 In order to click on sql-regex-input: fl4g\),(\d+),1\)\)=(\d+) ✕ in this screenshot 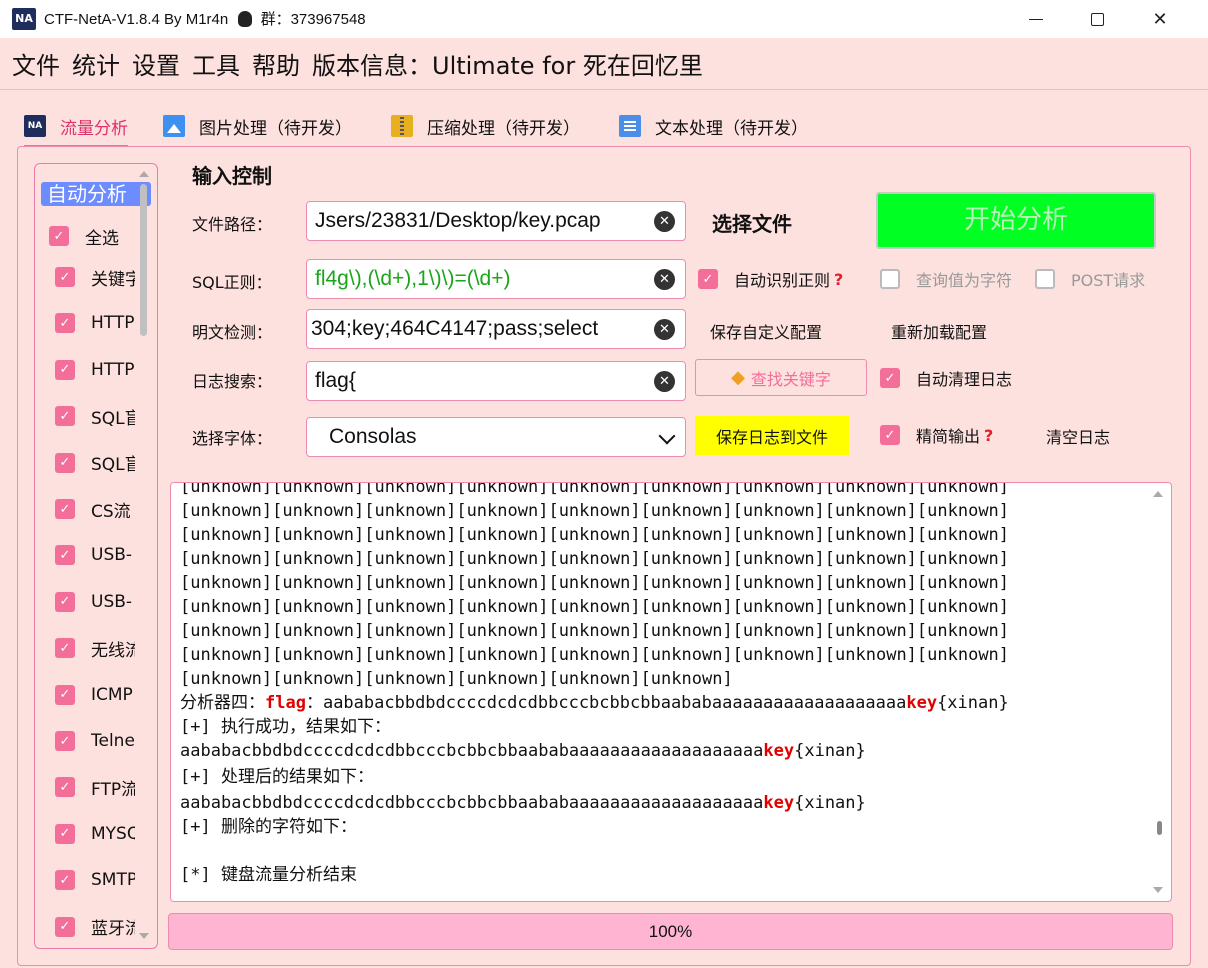, I will do `click(496, 279)`.